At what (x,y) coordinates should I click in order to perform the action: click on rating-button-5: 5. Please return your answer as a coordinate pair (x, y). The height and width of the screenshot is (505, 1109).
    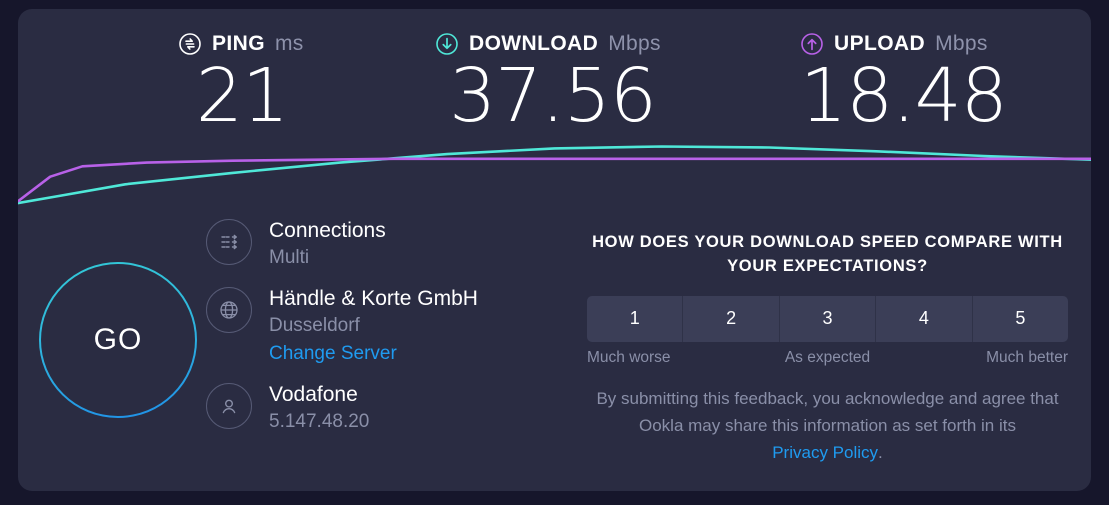
    Looking at the image, I should click on (1020, 318).